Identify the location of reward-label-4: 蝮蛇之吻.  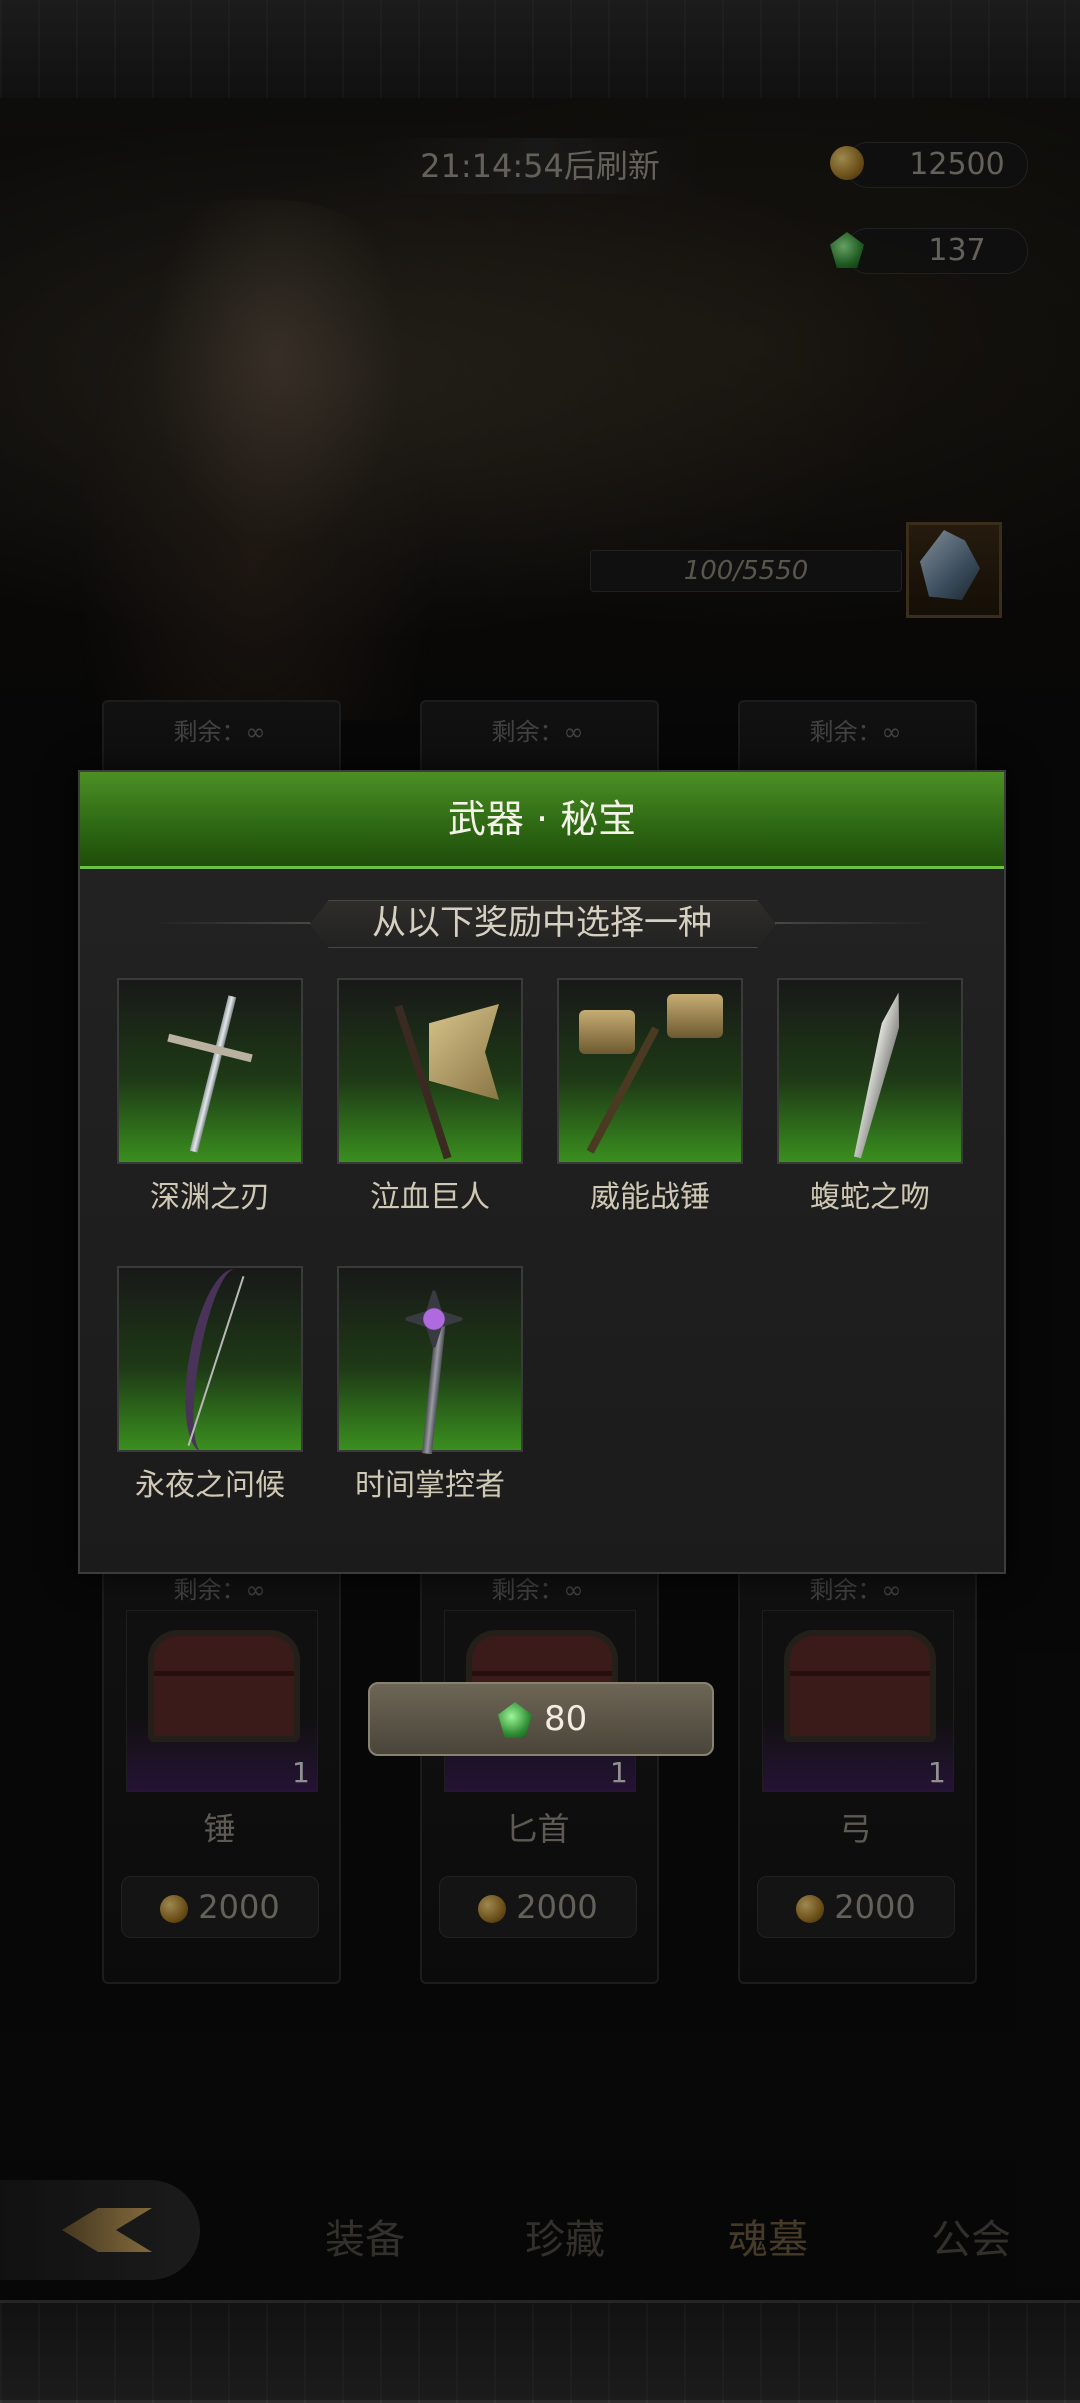
(870, 1197).